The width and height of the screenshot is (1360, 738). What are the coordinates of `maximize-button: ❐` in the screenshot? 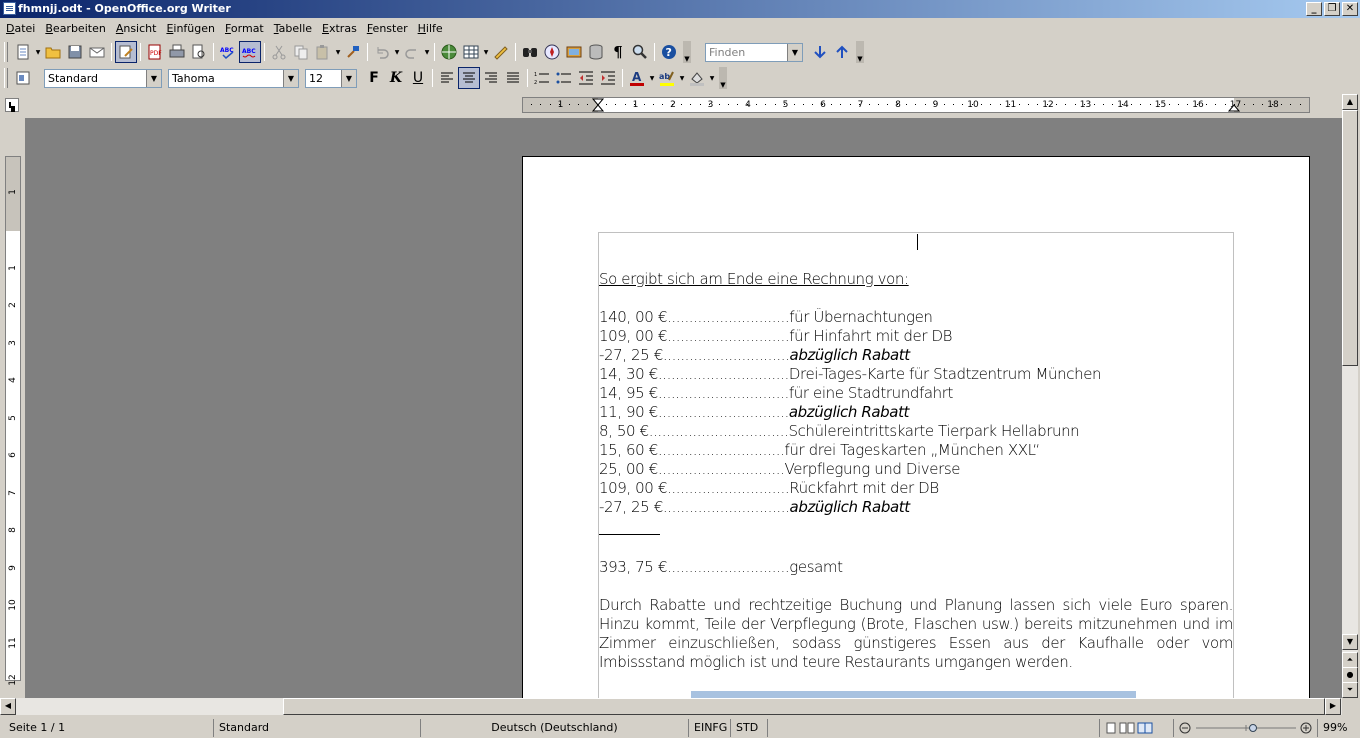 It's located at (1332, 9).